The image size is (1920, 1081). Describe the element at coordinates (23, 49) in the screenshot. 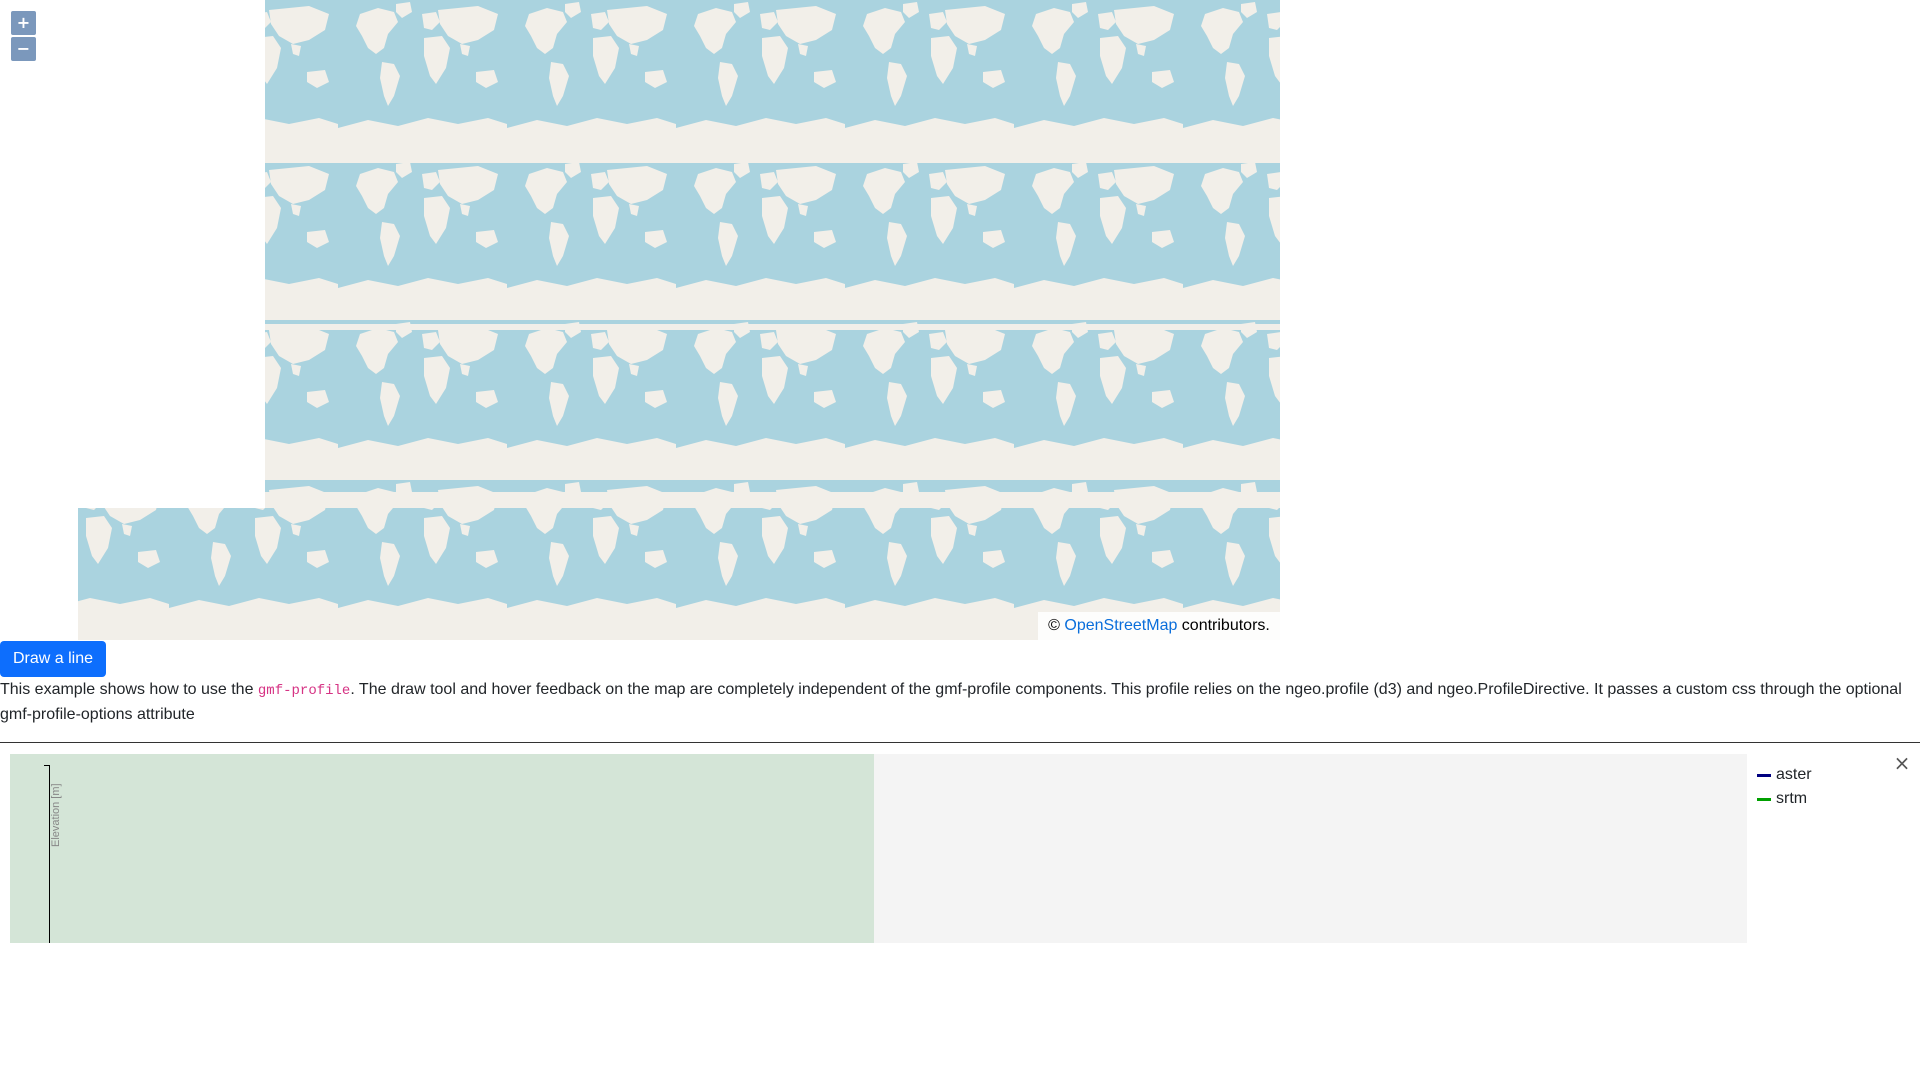

I see `zoom-out-button: −` at that location.